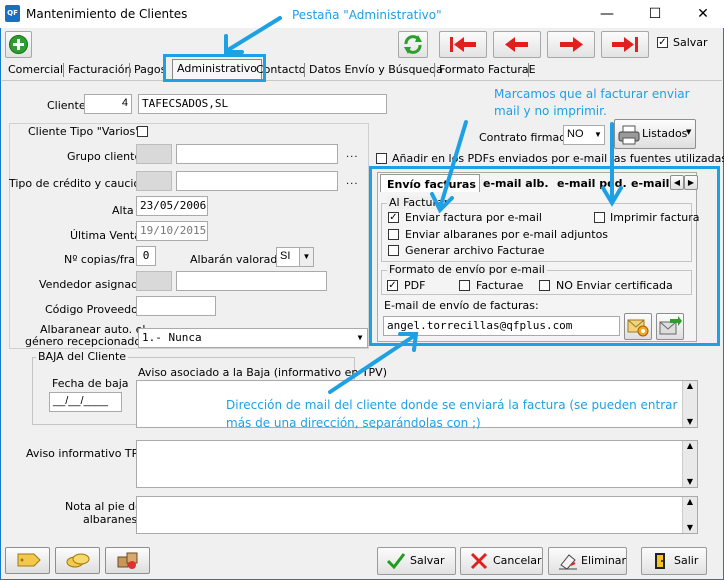 This screenshot has width=724, height=580. What do you see at coordinates (372, 364) in the screenshot?
I see `annotation-arrow-email` at bounding box center [372, 364].